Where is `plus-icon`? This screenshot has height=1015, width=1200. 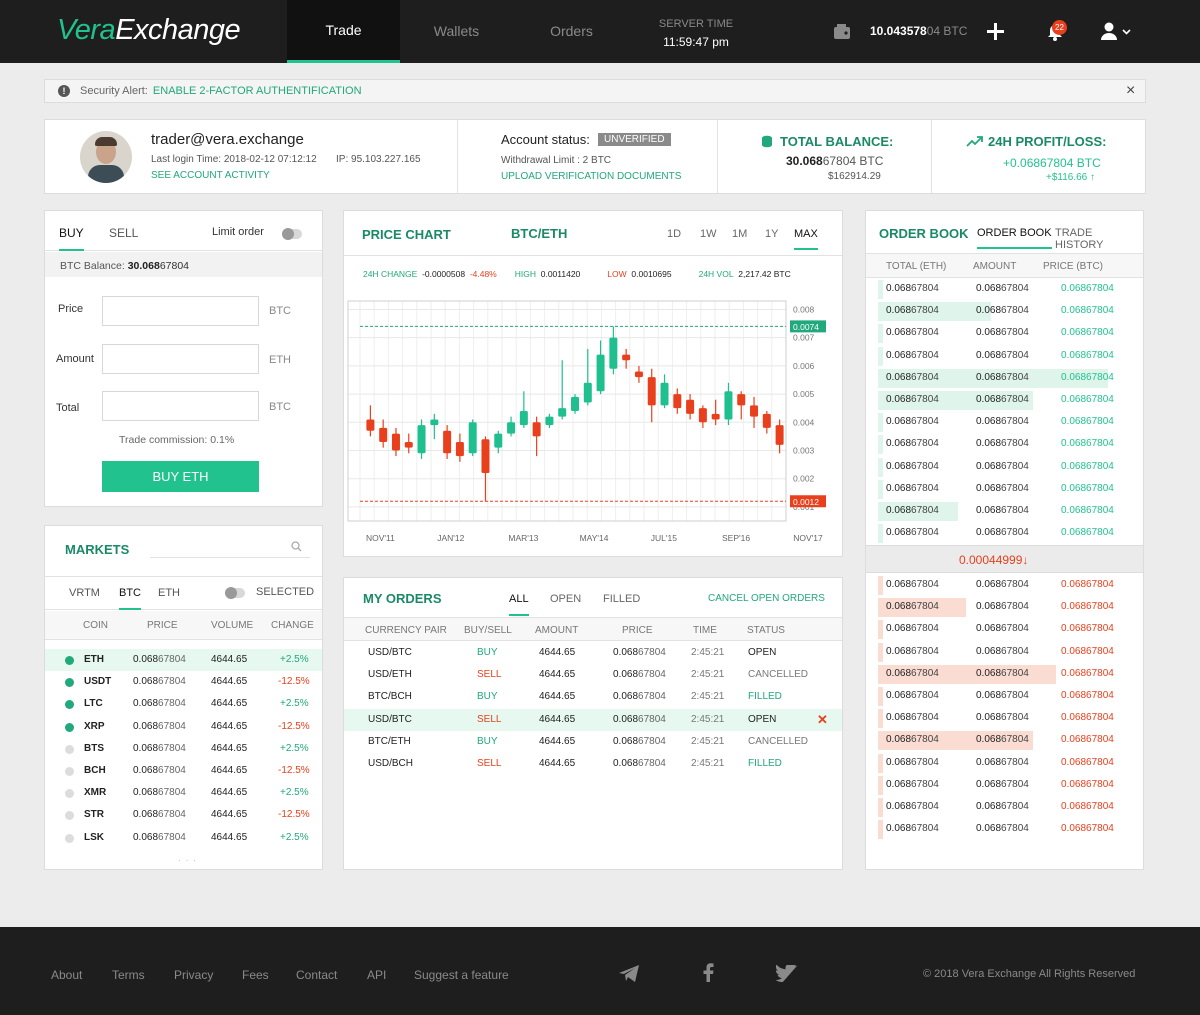 plus-icon is located at coordinates (995, 31).